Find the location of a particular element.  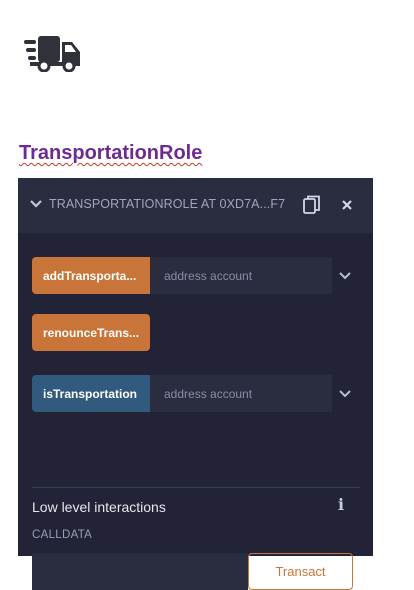

section-divider is located at coordinates (196, 487).